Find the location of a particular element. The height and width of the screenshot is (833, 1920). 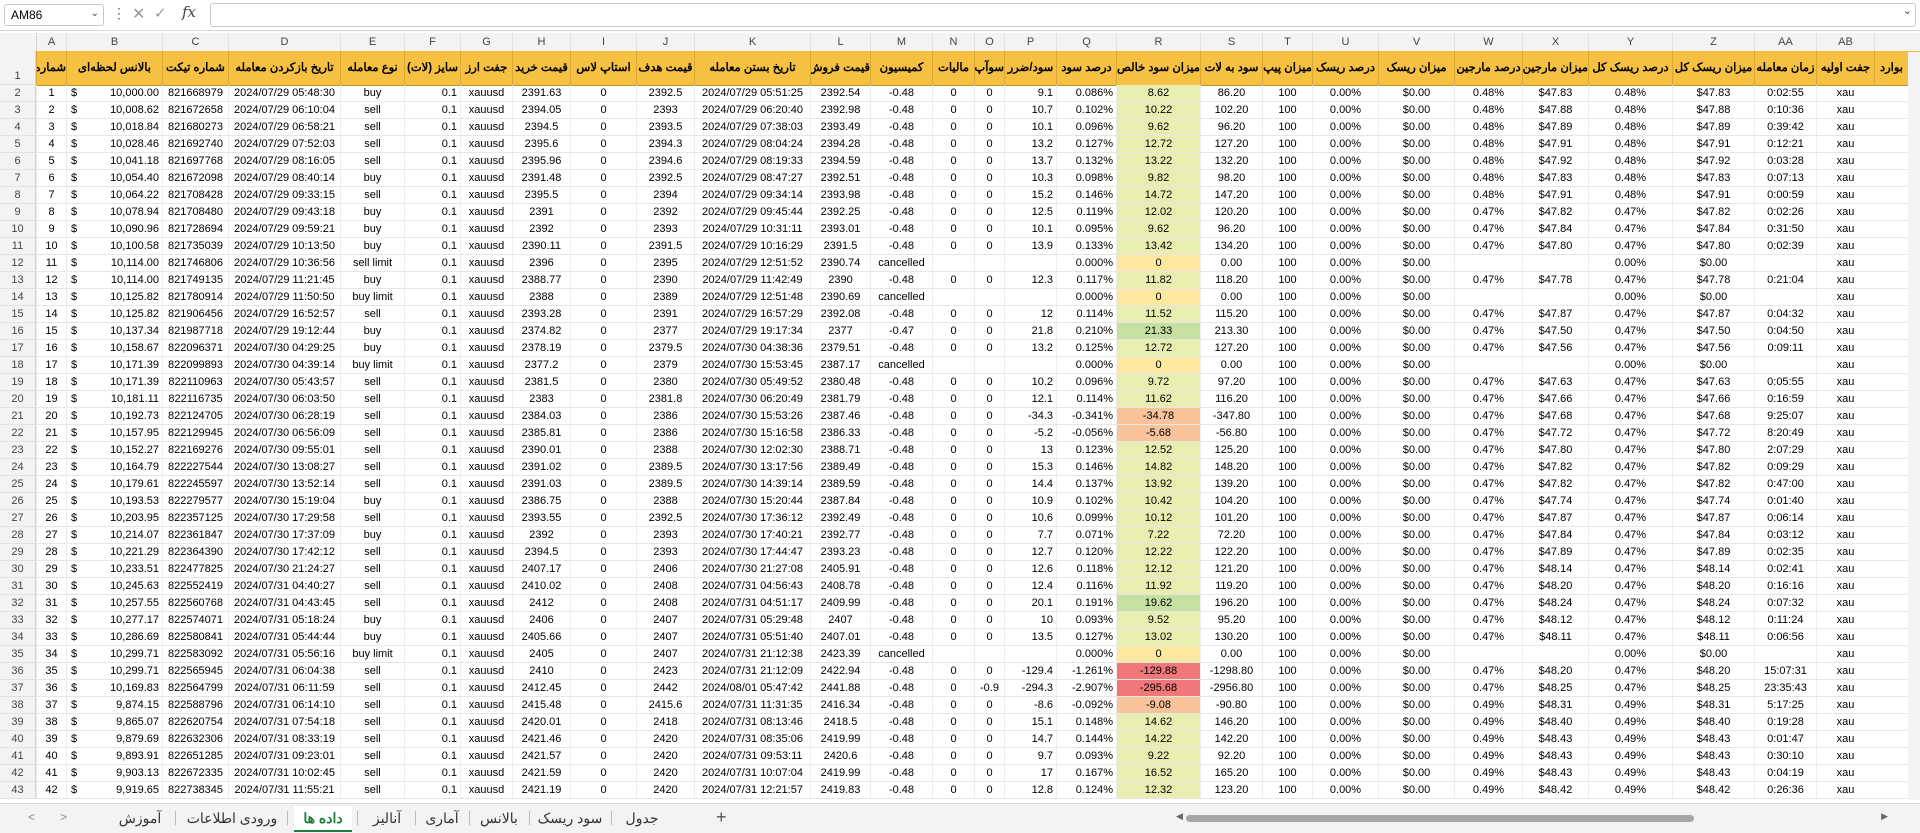

table-cell: 2386 is located at coordinates (665, 416).